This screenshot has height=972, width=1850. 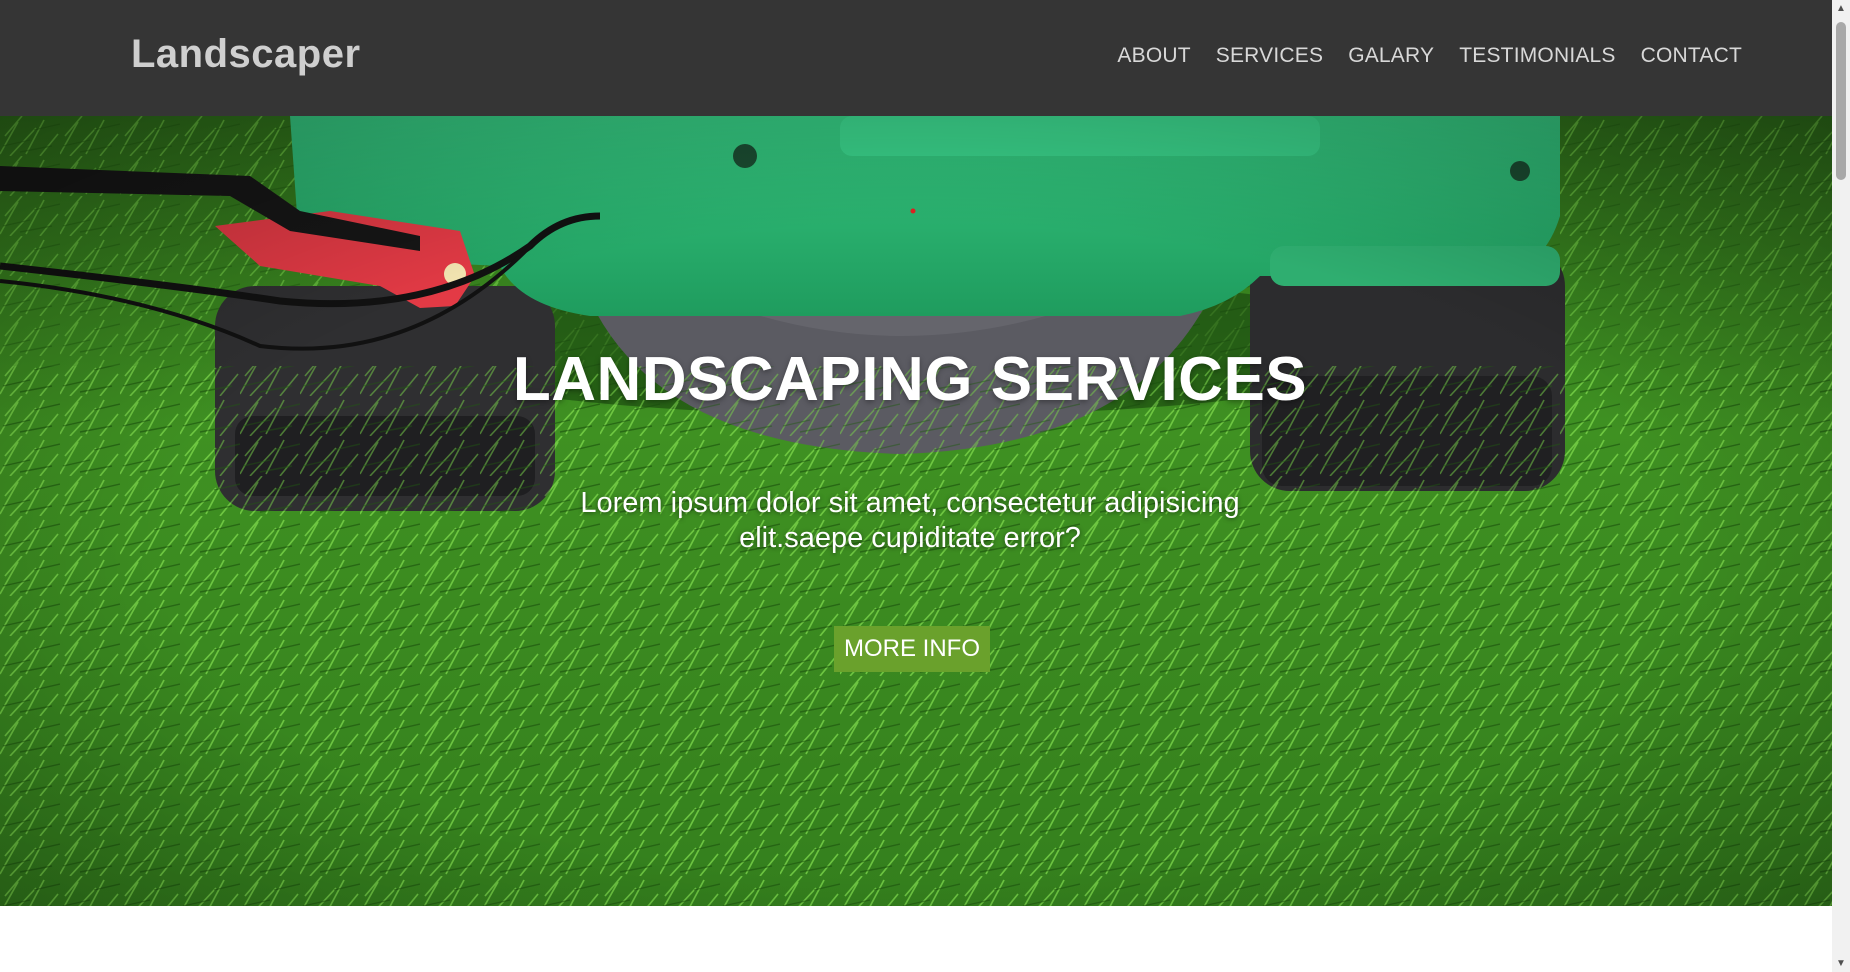 I want to click on nav-link-services: SERVICES, so click(x=1269, y=56).